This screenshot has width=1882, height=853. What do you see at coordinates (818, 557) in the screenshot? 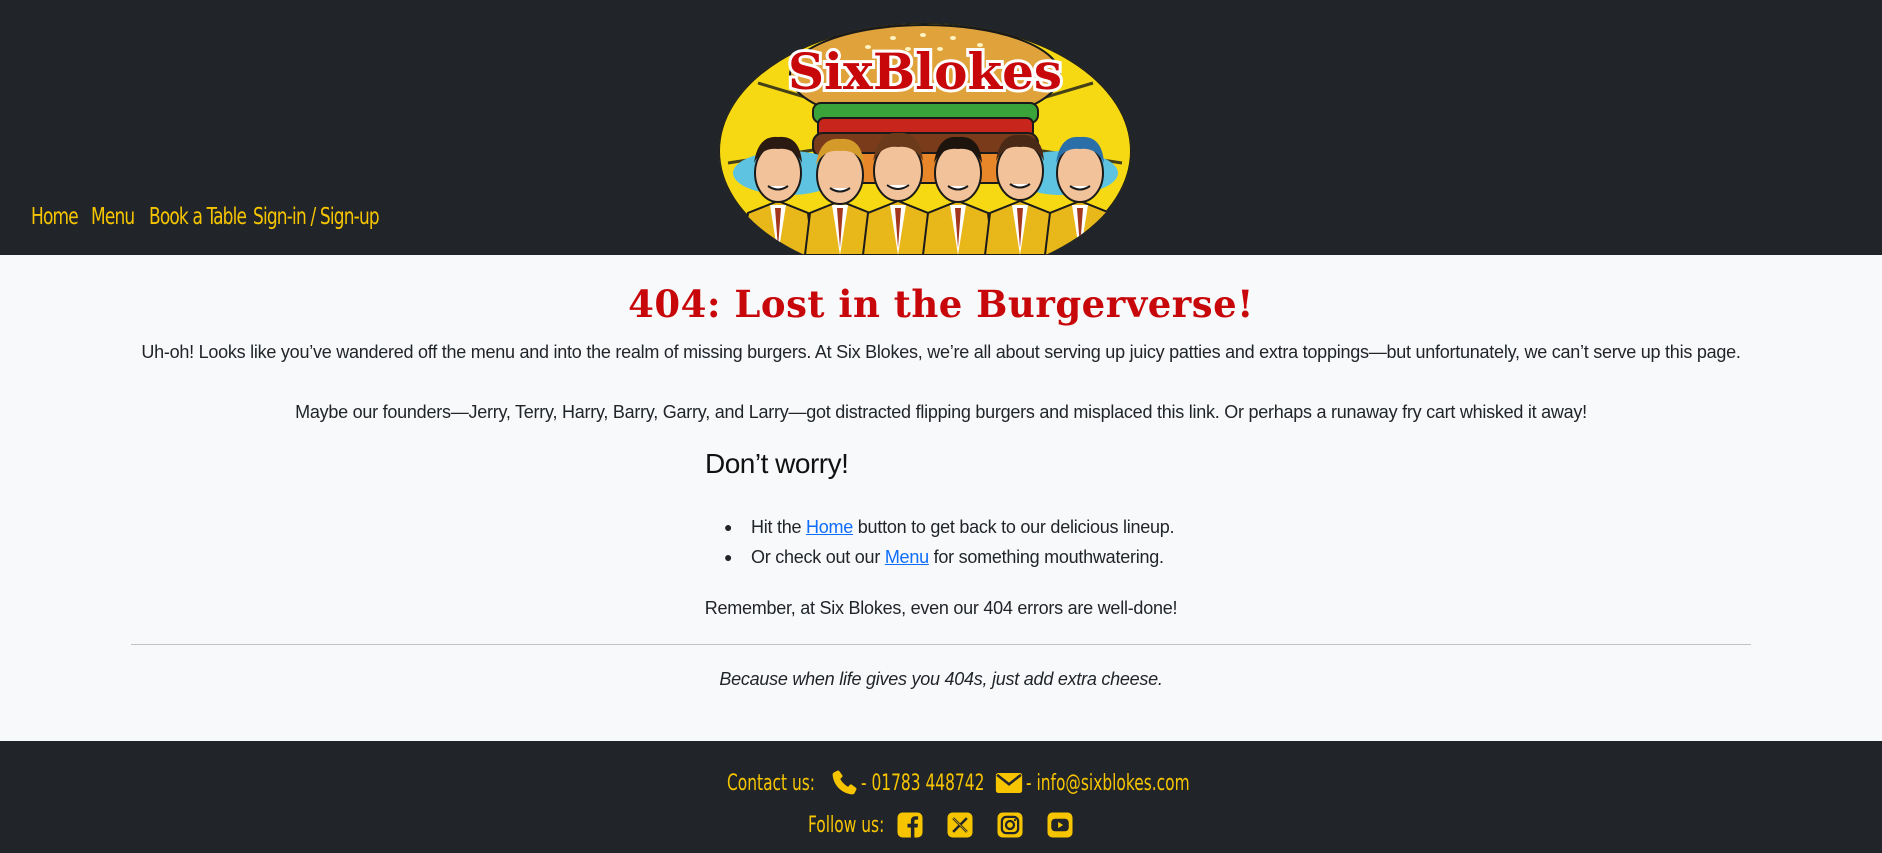
I see `list-text: Or check out our` at bounding box center [818, 557].